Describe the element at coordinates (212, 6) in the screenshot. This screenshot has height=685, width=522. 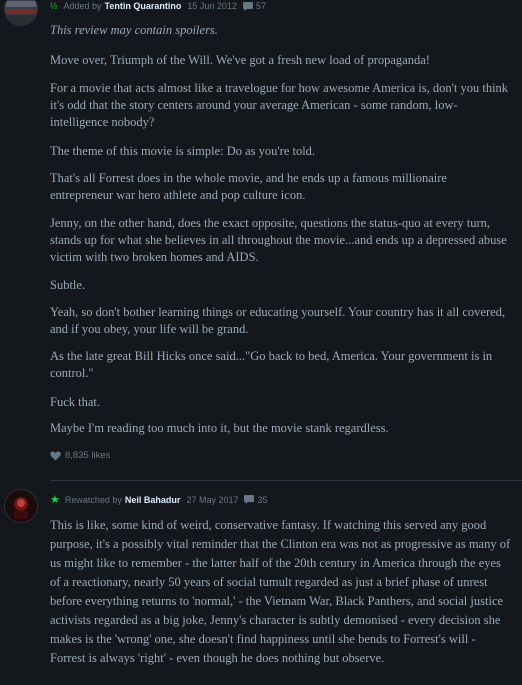
I see `review-date: 15 Jun 2012` at that location.